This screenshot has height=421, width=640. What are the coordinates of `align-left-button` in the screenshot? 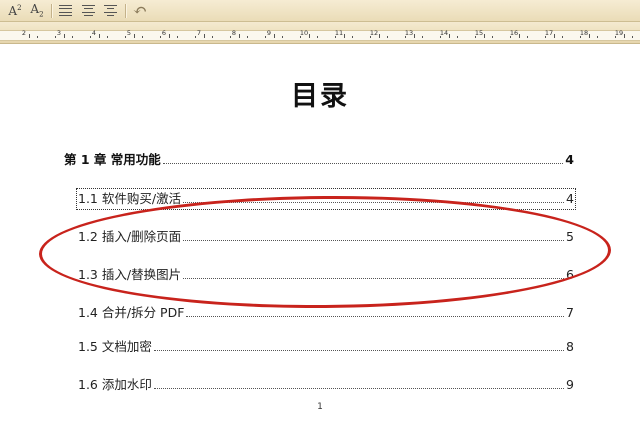 It's located at (65, 10).